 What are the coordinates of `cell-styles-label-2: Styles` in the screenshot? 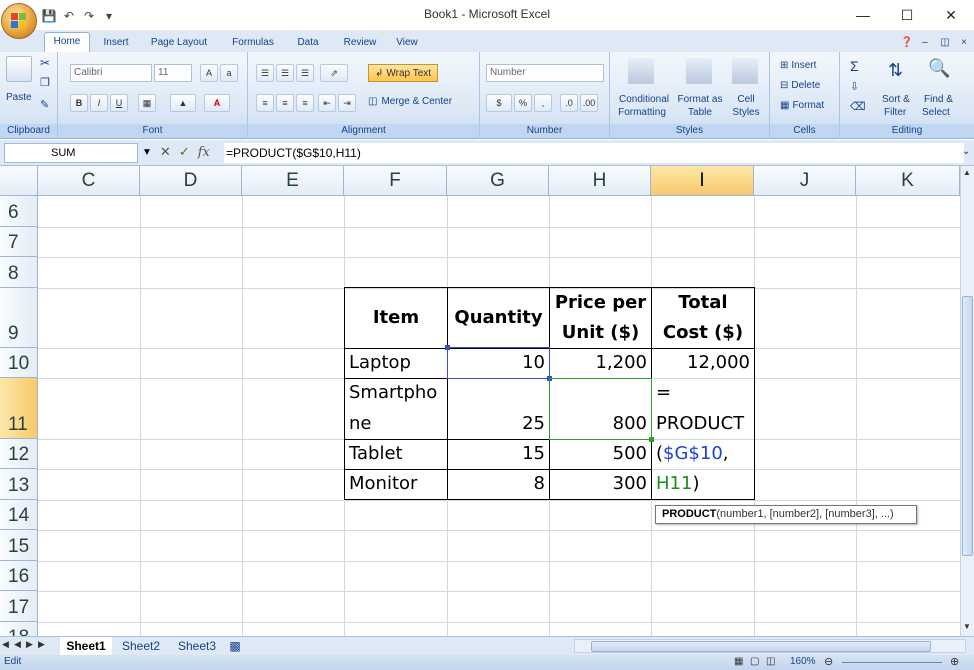 It's located at (746, 112).